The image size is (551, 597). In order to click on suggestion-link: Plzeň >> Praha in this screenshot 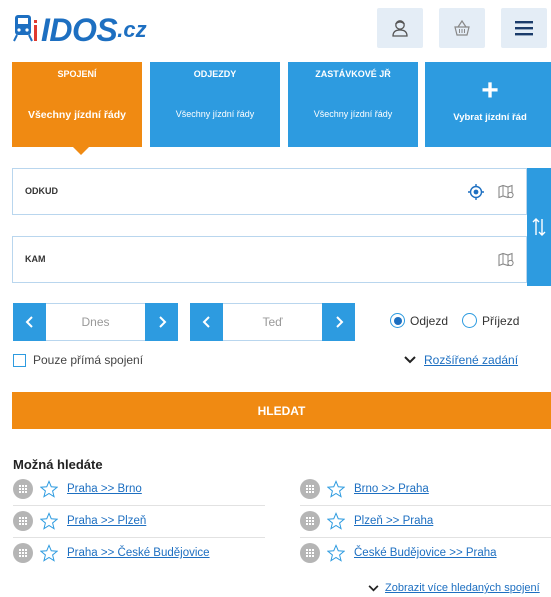, I will do `click(393, 521)`.